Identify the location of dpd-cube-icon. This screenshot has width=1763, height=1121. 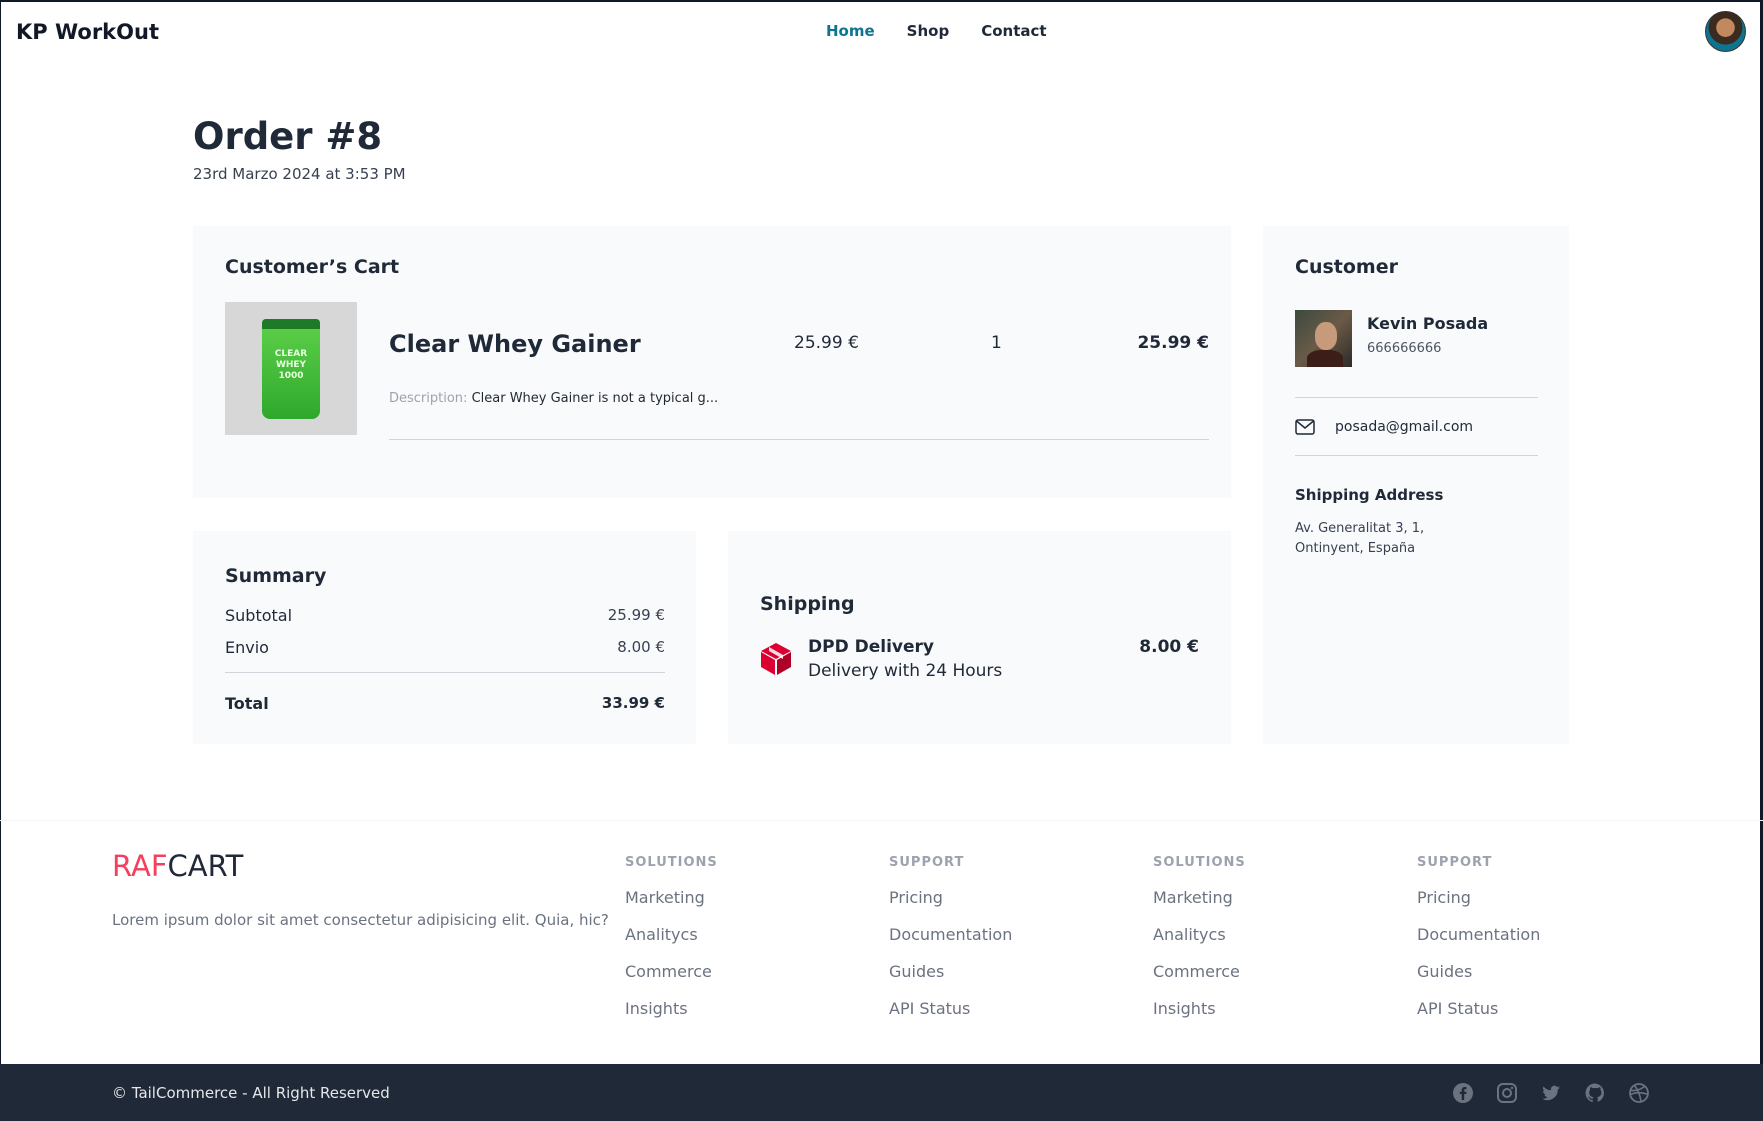
(776, 659).